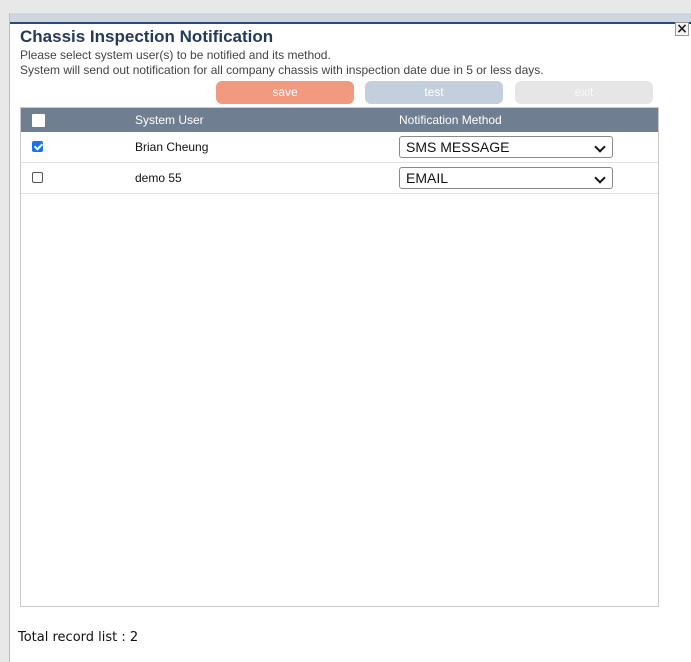 The width and height of the screenshot is (691, 662). Describe the element at coordinates (169, 120) in the screenshot. I see `column-header-system-user: System User` at that location.